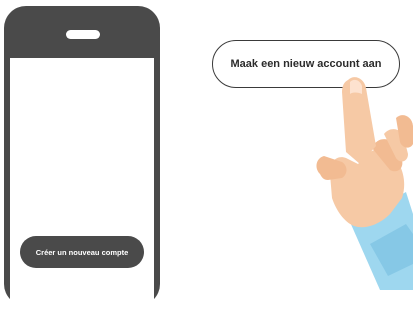 The image size is (413, 318). What do you see at coordinates (82, 252) in the screenshot?
I see `create-account-button-fr: Créer un nouveau compte` at bounding box center [82, 252].